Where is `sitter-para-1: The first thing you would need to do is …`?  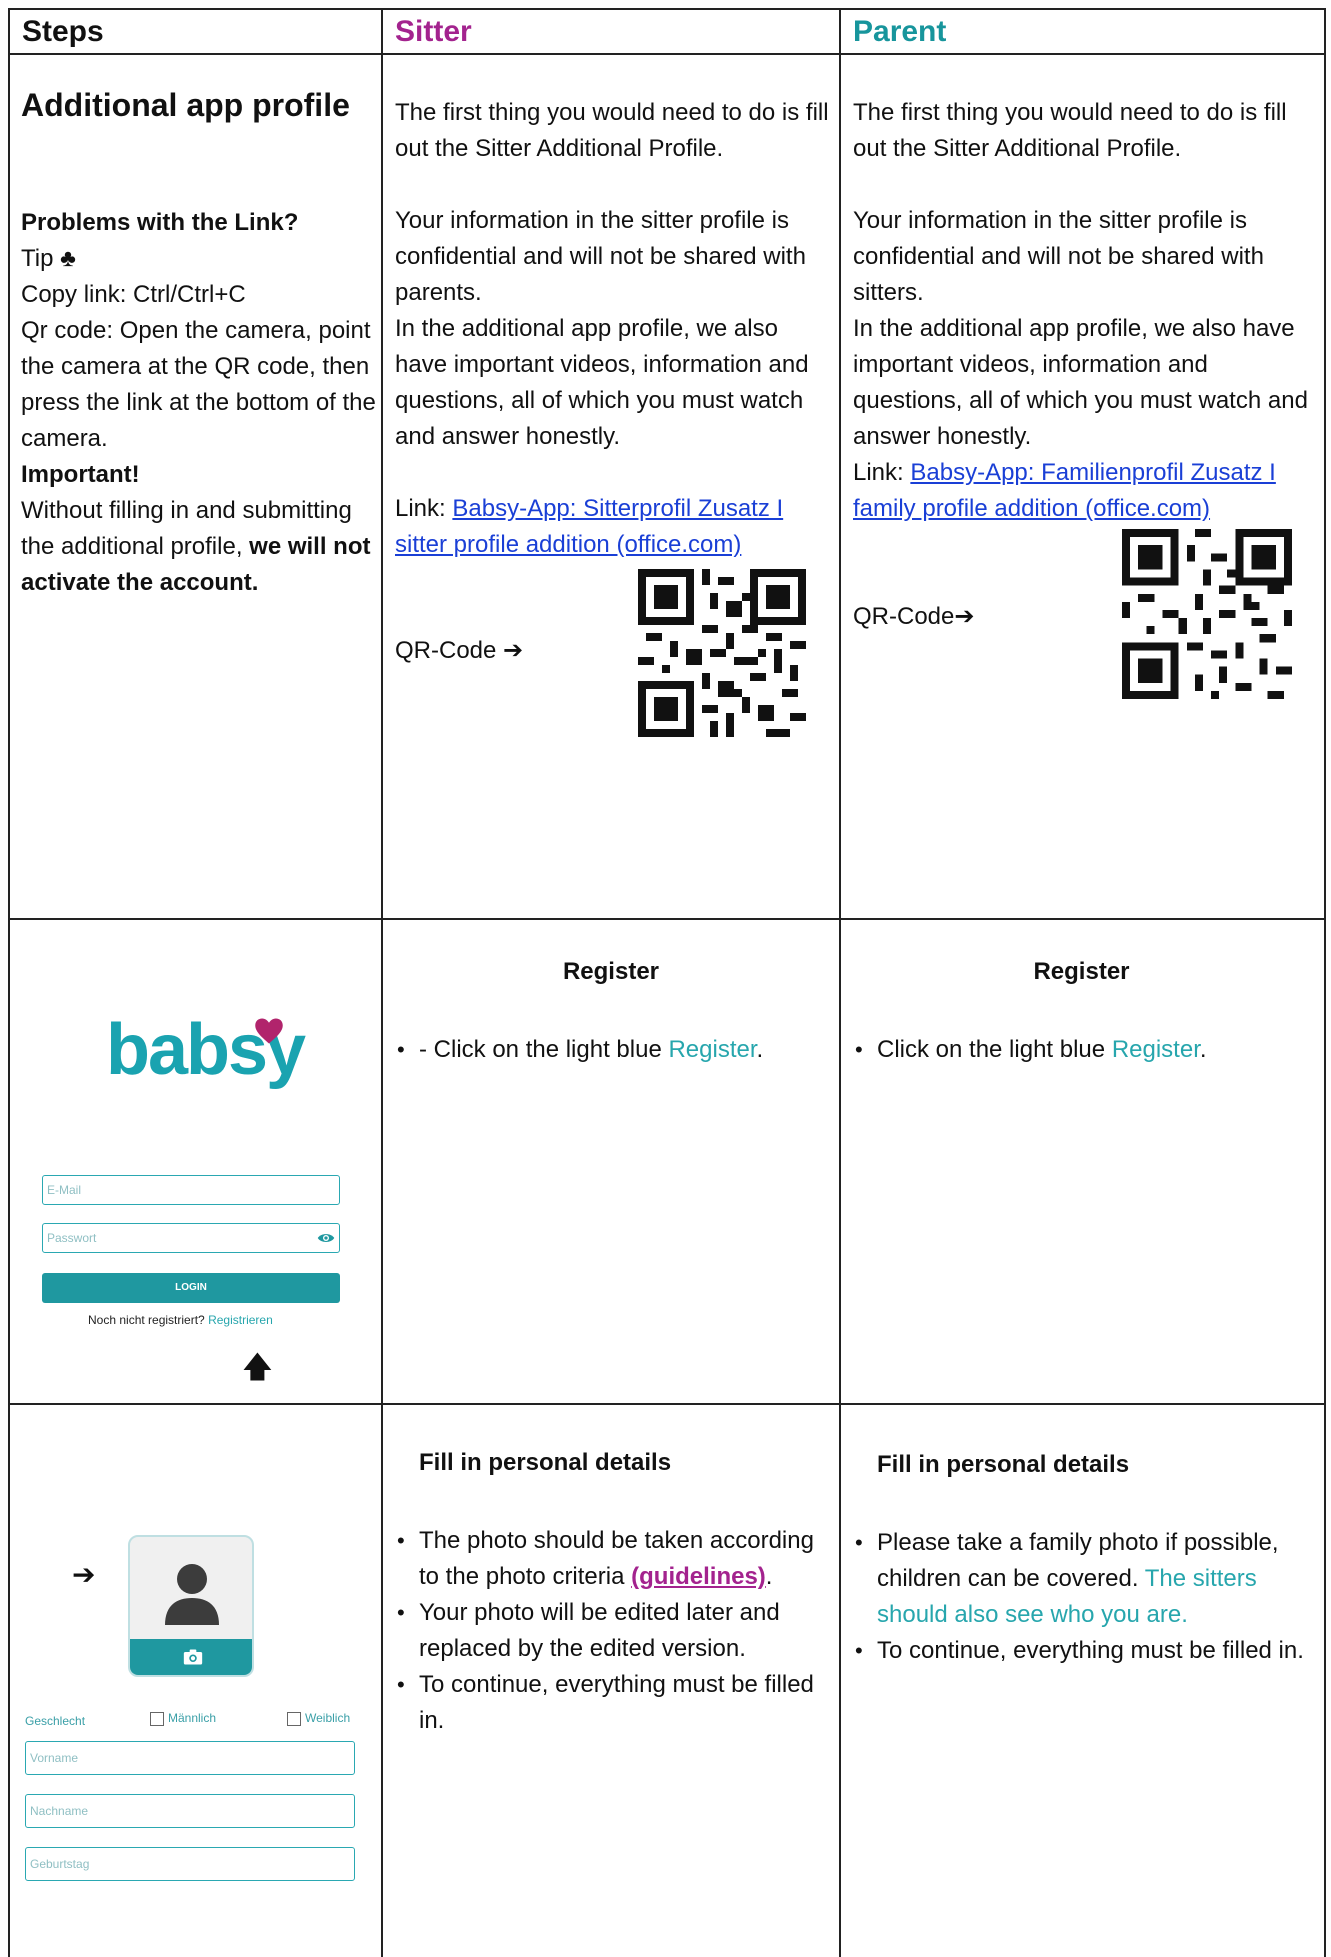 sitter-para-1: The first thing you would need to do is … is located at coordinates (612, 130).